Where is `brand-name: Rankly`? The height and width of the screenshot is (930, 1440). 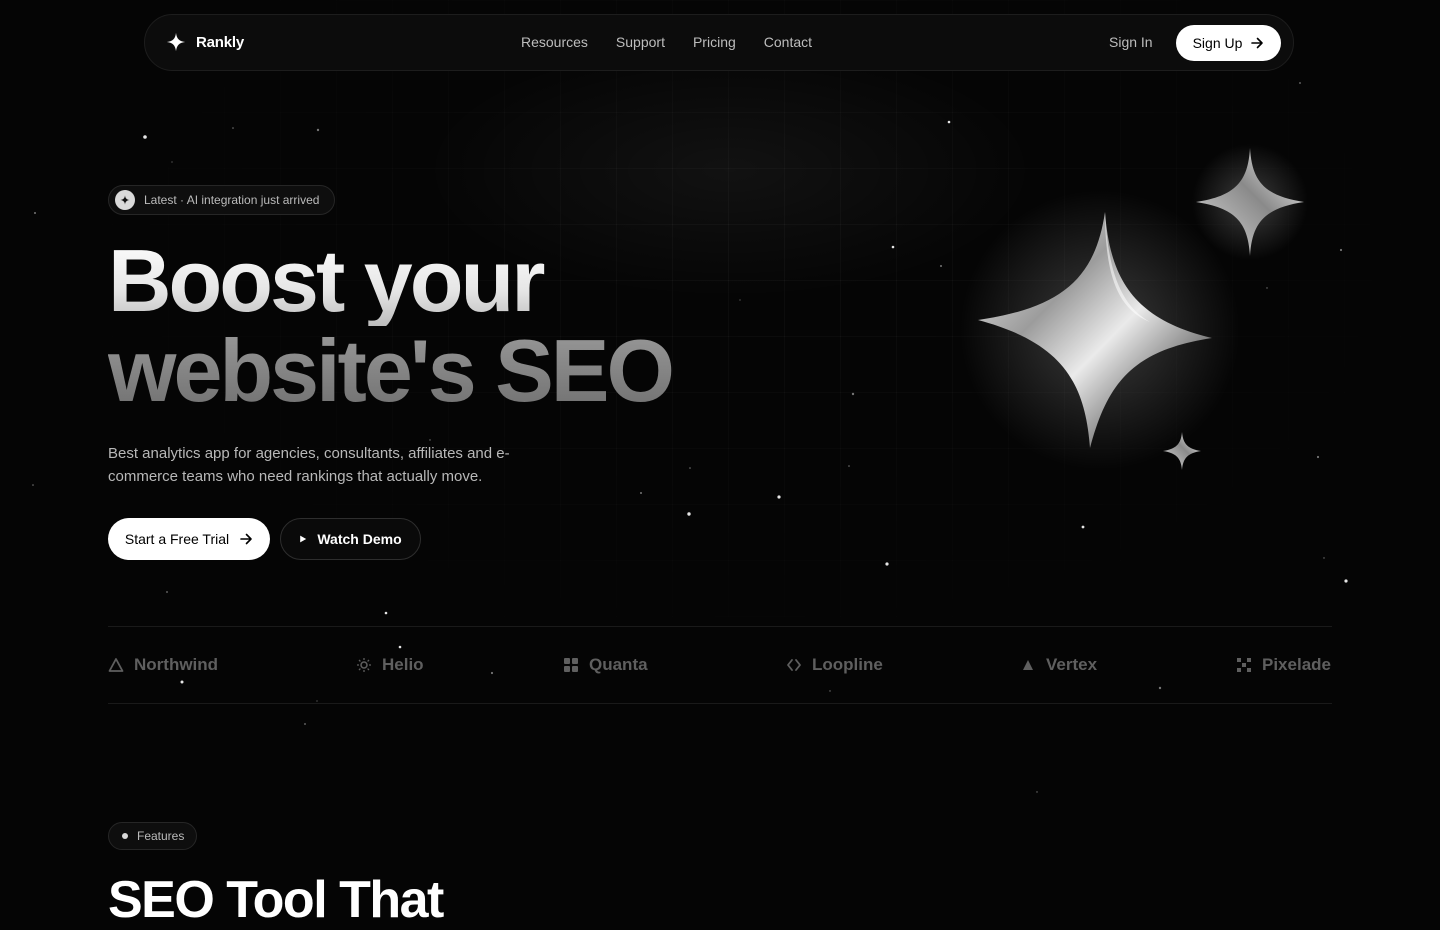
brand-name: Rankly is located at coordinates (220, 42).